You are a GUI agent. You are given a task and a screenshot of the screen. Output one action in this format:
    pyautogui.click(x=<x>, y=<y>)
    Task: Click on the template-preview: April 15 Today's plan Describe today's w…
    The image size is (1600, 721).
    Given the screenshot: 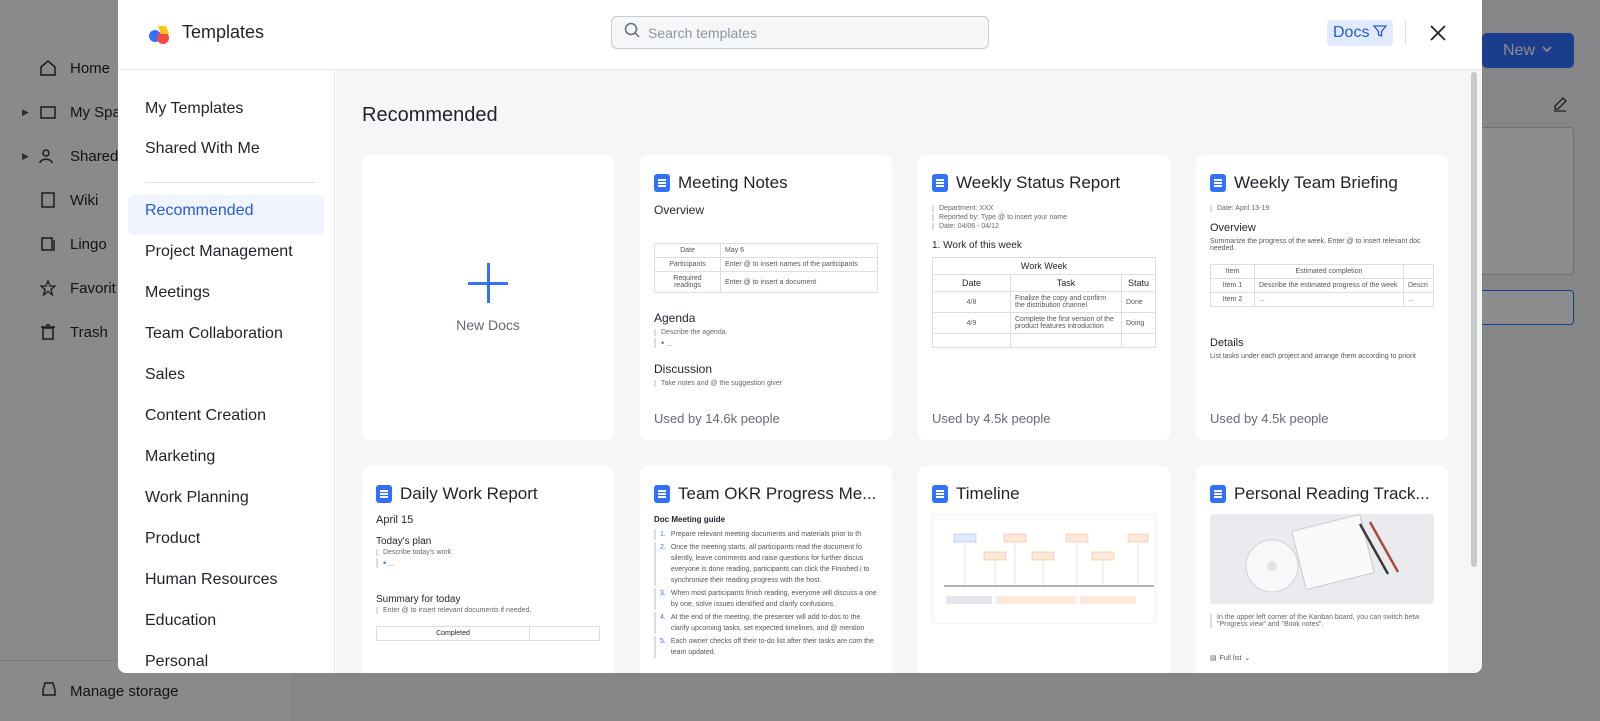 What is the action you would take?
    pyautogui.click(x=488, y=593)
    